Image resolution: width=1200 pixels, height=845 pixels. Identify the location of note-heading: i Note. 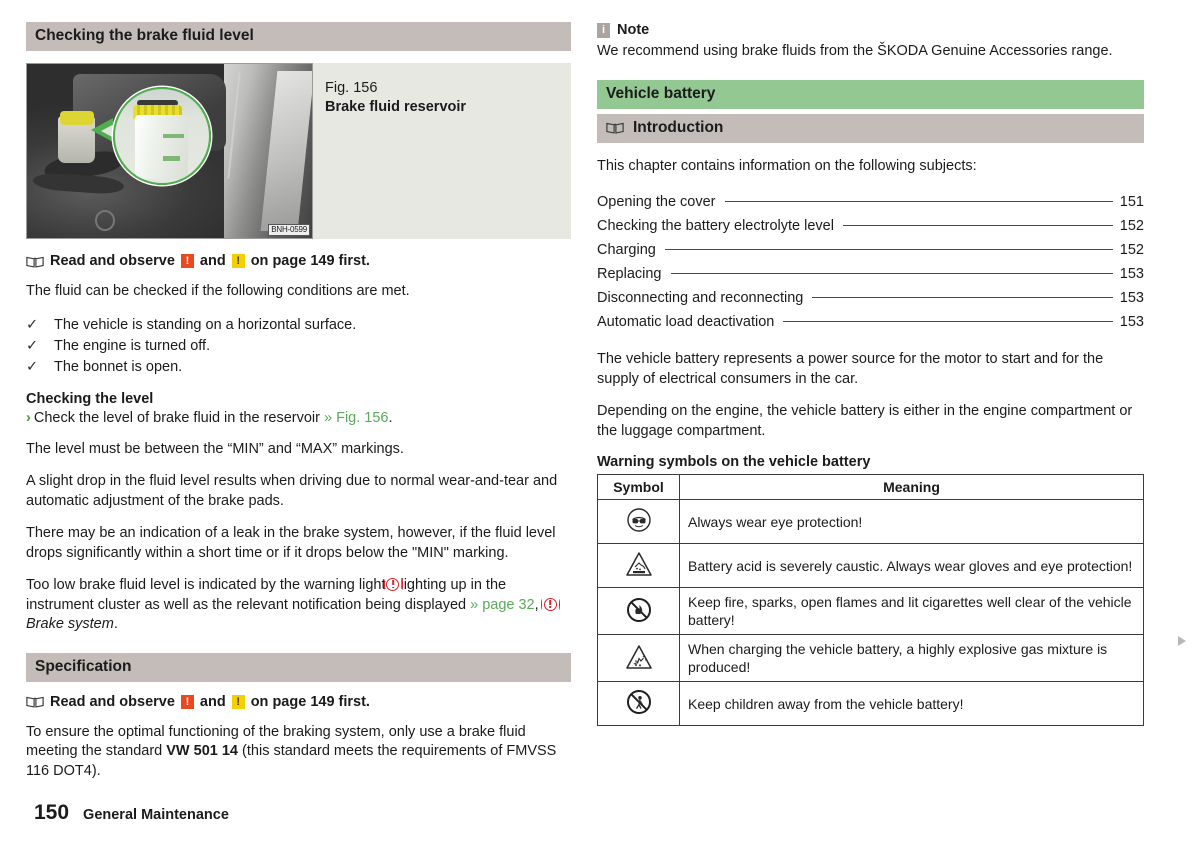
(870, 30).